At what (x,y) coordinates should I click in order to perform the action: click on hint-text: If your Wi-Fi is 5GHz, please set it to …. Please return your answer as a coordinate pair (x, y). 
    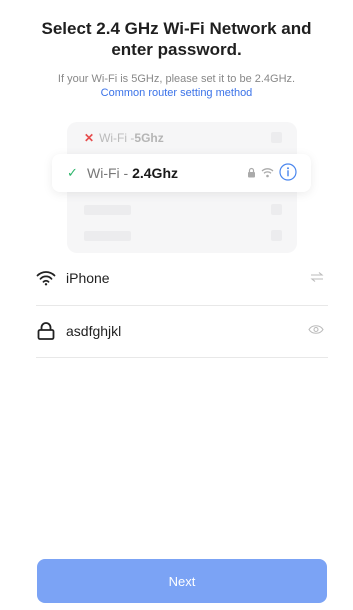
    Looking at the image, I should click on (176, 86).